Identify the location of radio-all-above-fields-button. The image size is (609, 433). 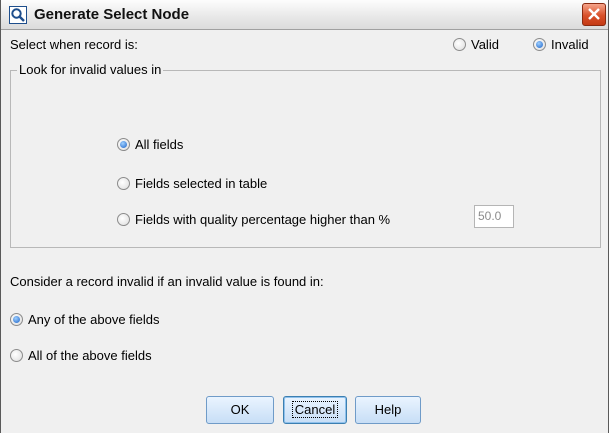
(16, 356).